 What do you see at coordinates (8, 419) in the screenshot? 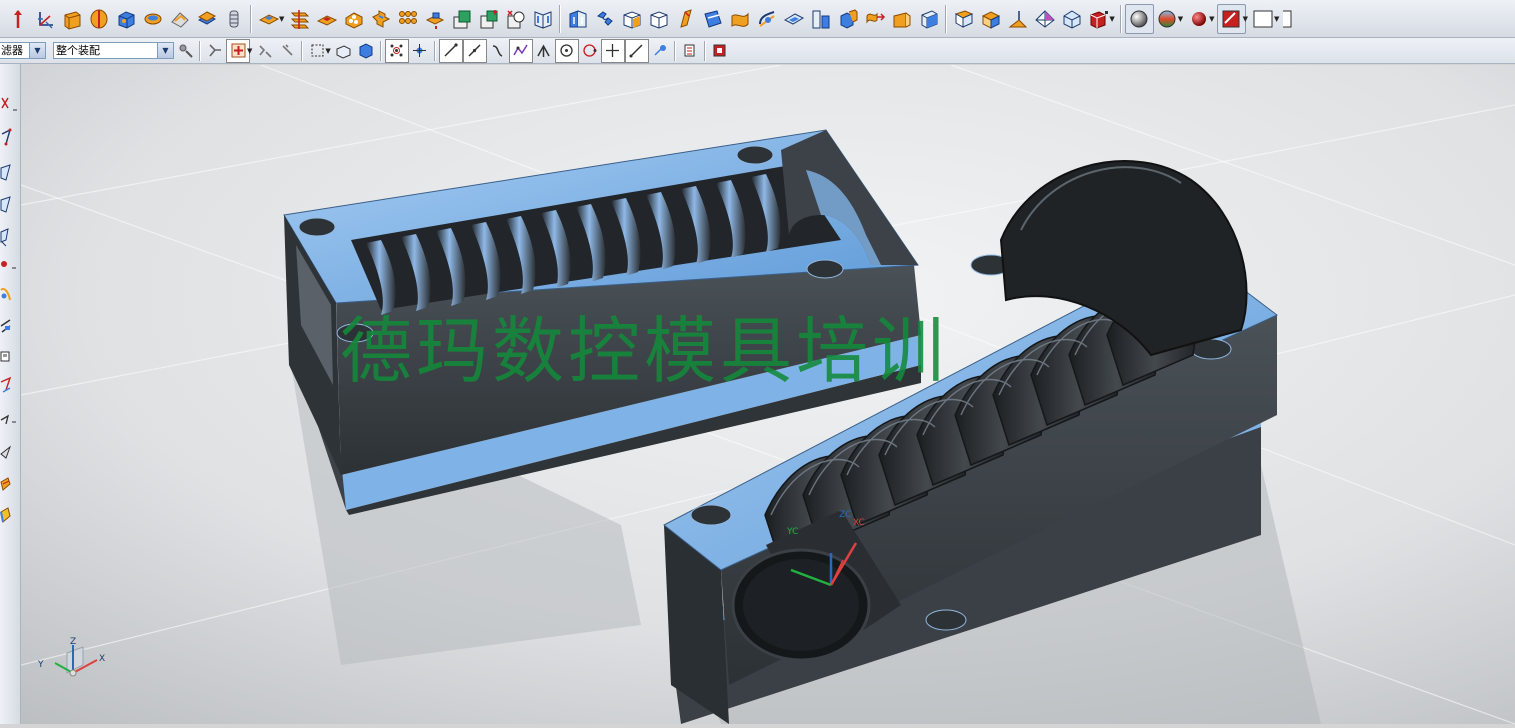
I see `project-icon` at bounding box center [8, 419].